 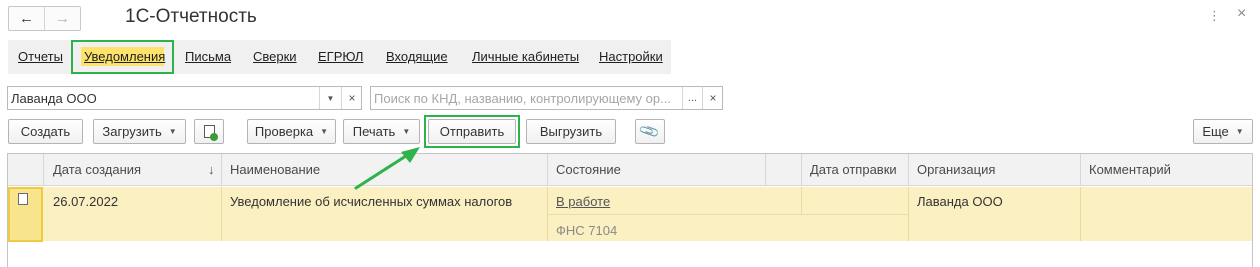 I want to click on print-button: Печать ▼, so click(x=381, y=131).